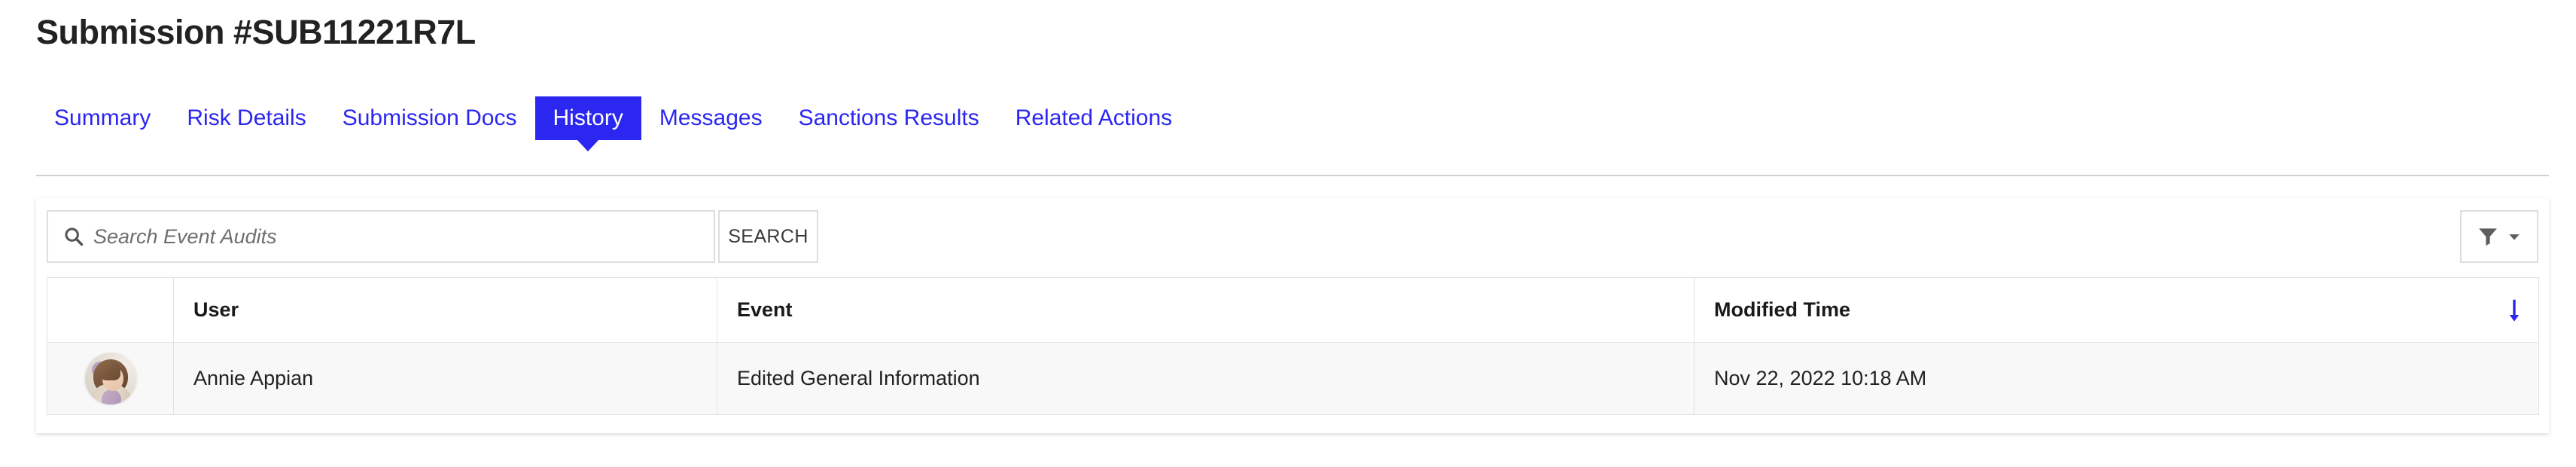 Image resolution: width=2576 pixels, height=467 pixels. Describe the element at coordinates (588, 117) in the screenshot. I see `tab-history-label: History` at that location.